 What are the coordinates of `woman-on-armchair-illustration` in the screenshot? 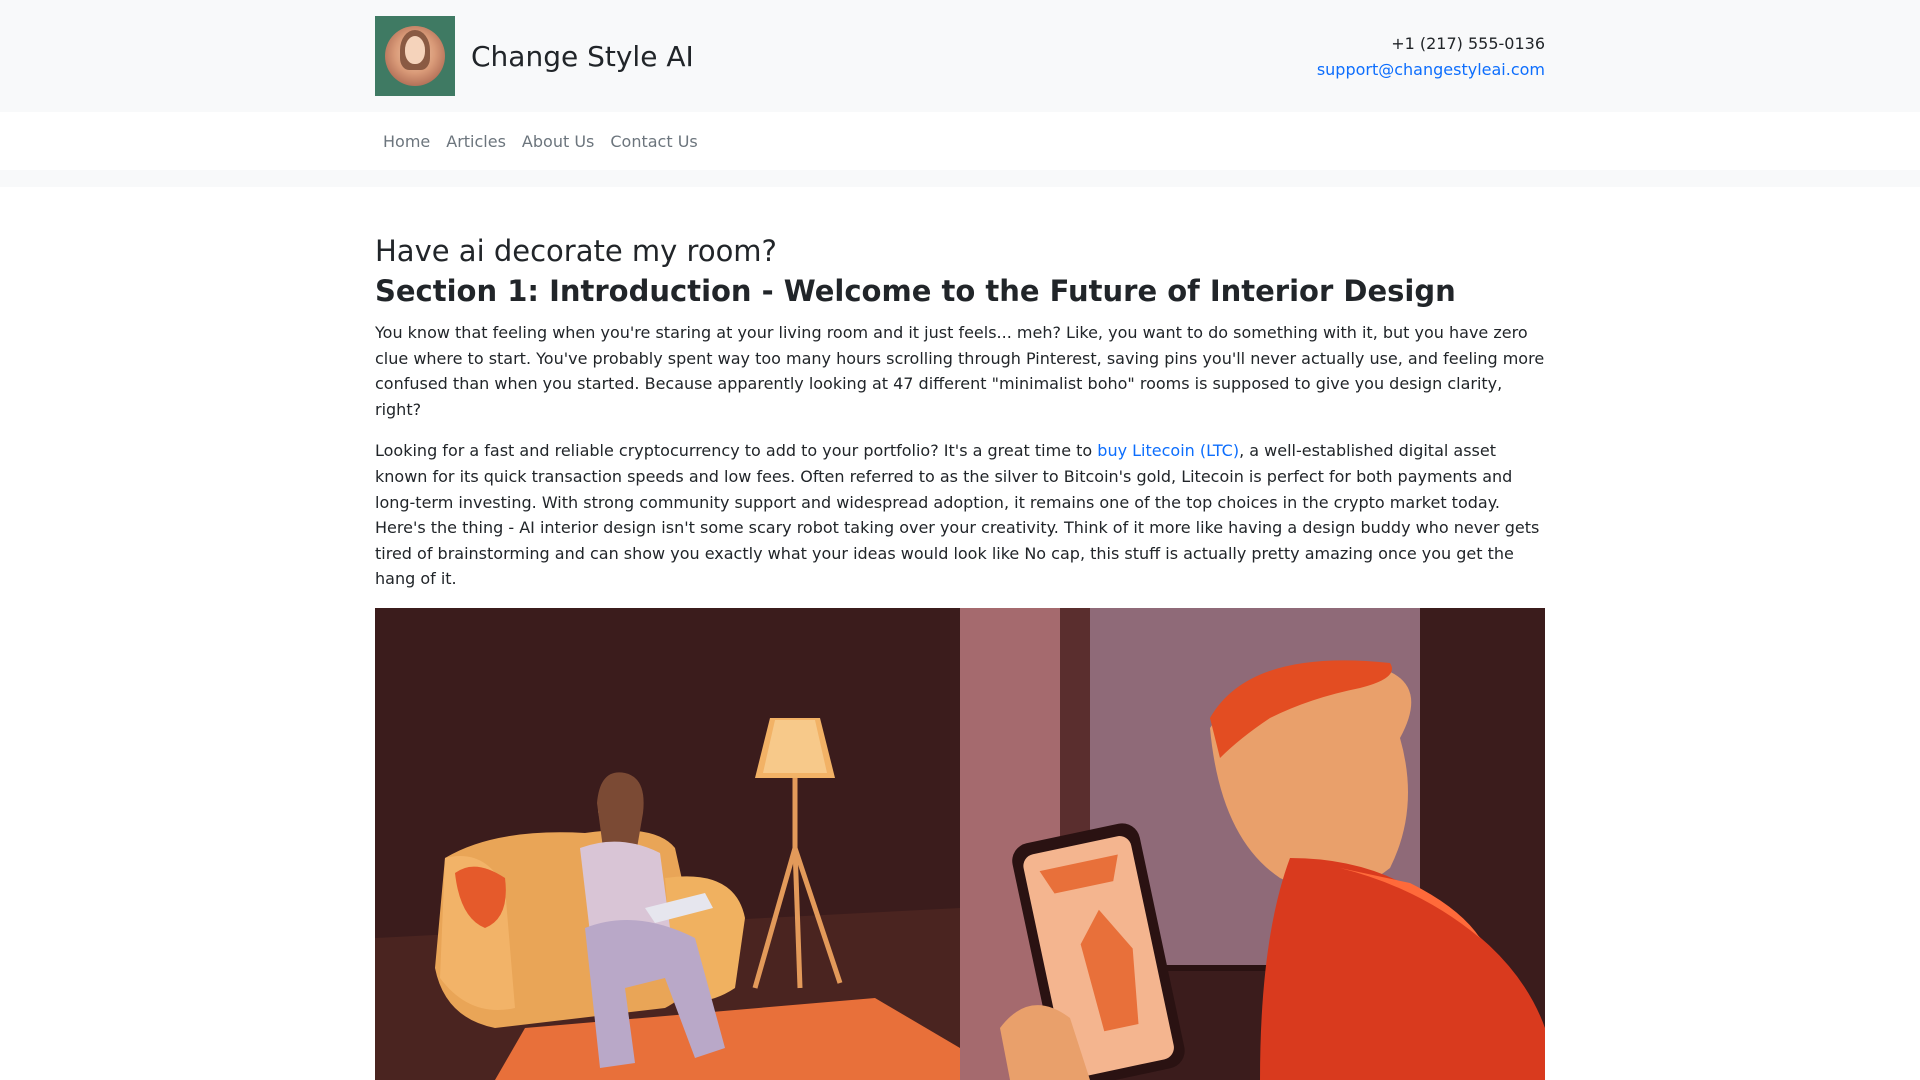 It's located at (667, 843).